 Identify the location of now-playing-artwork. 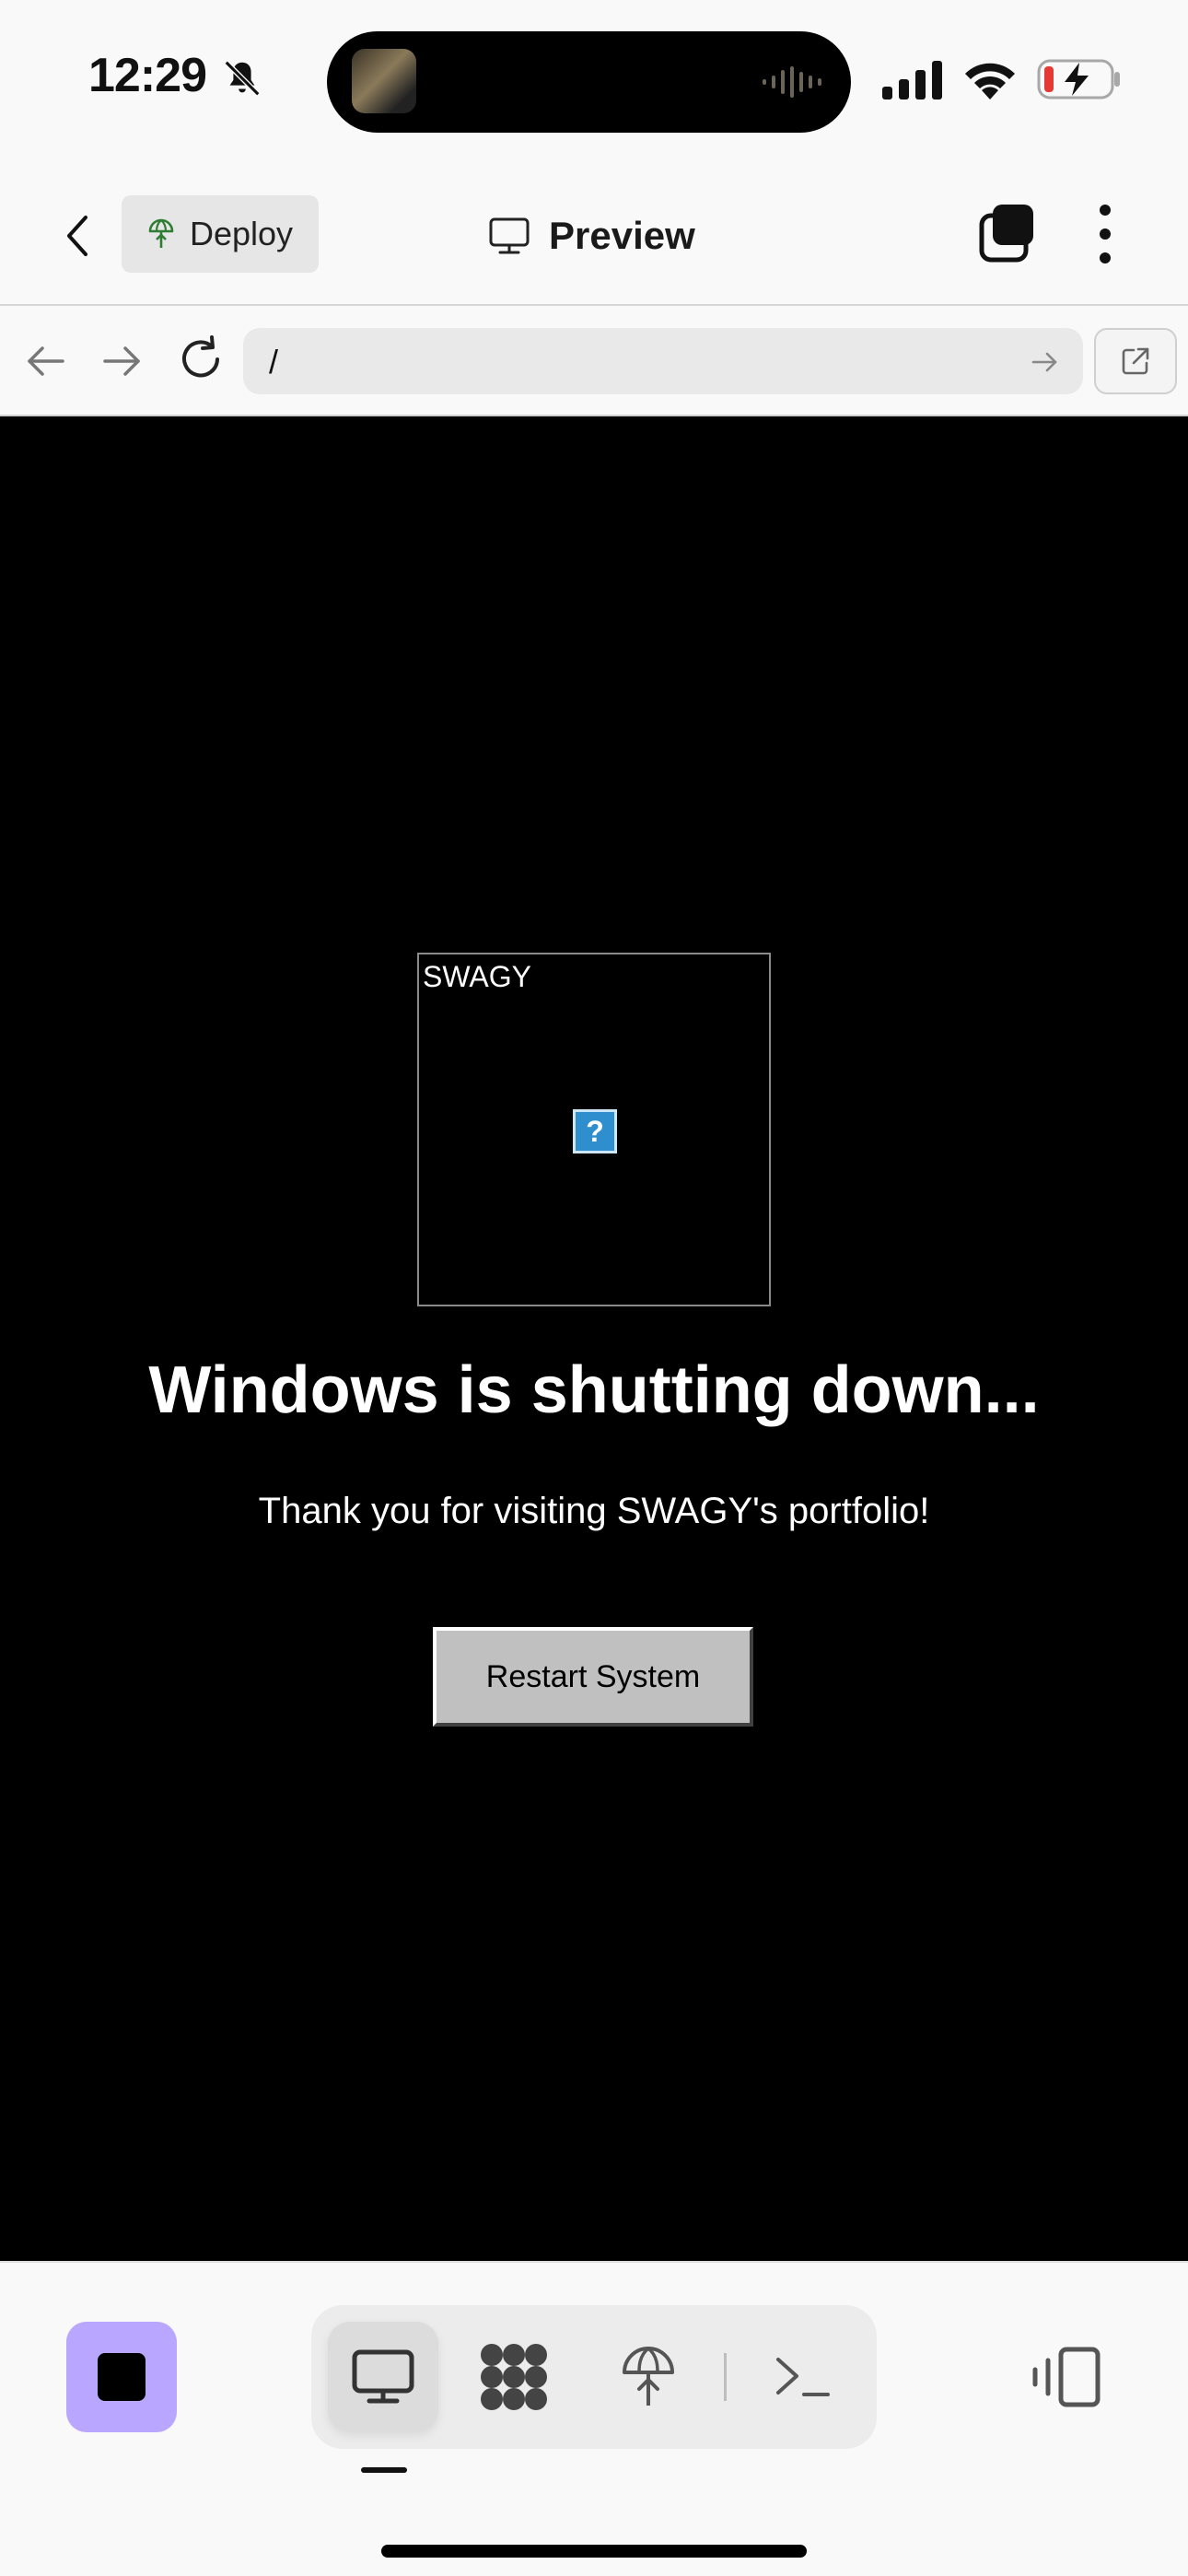
(384, 81).